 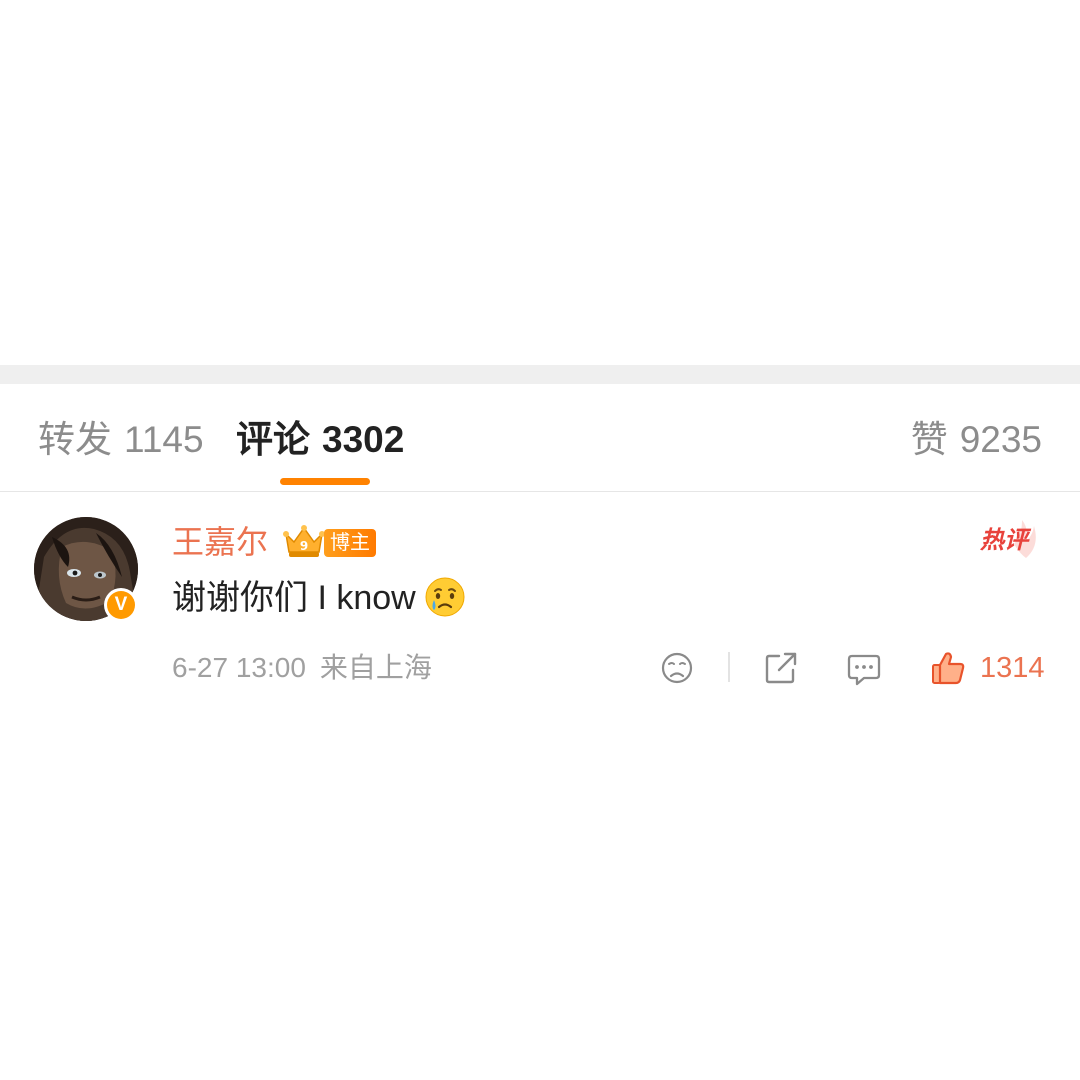 I want to click on comment-body: 谢谢你们 I know, so click(x=319, y=598).